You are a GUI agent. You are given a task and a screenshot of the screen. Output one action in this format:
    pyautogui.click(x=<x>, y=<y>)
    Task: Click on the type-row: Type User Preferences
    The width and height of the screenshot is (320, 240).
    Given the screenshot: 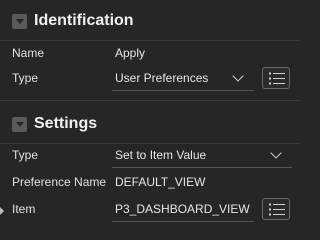 What is the action you would take?
    pyautogui.click(x=150, y=78)
    